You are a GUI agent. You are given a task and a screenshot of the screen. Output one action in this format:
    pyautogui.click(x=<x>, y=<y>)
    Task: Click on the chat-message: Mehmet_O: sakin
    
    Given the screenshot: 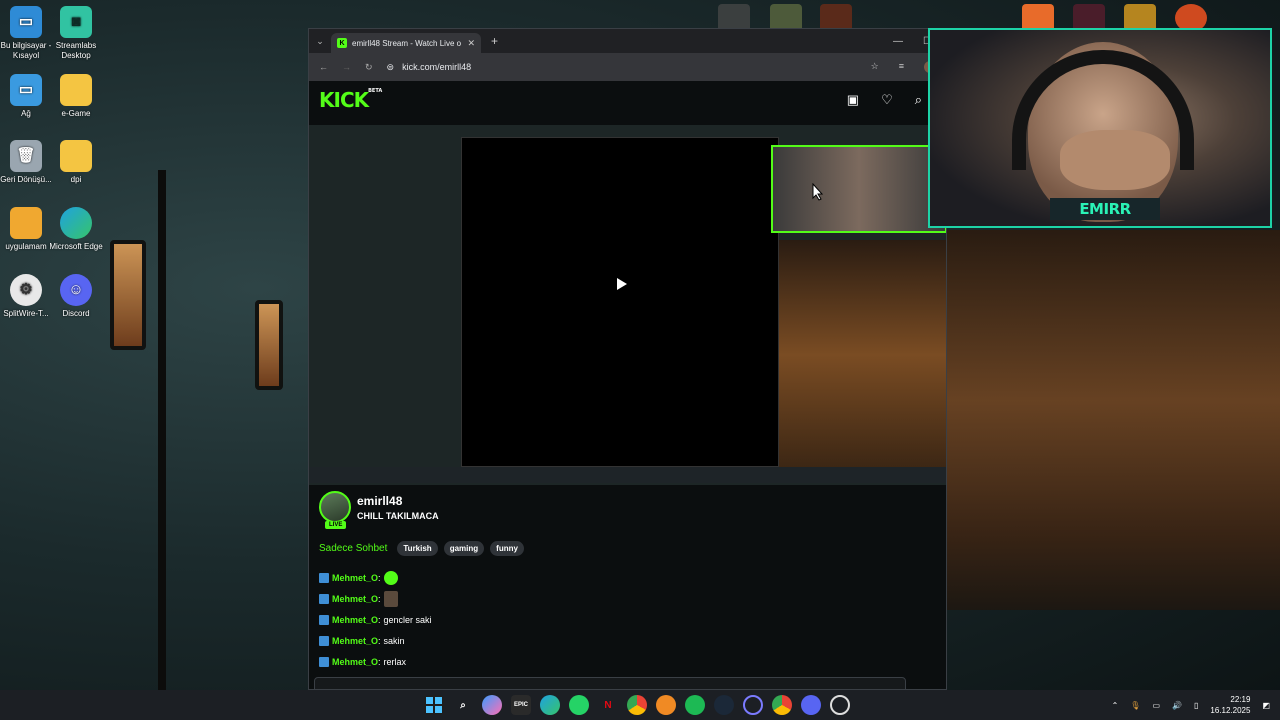 What is the action you would take?
    pyautogui.click(x=619, y=640)
    